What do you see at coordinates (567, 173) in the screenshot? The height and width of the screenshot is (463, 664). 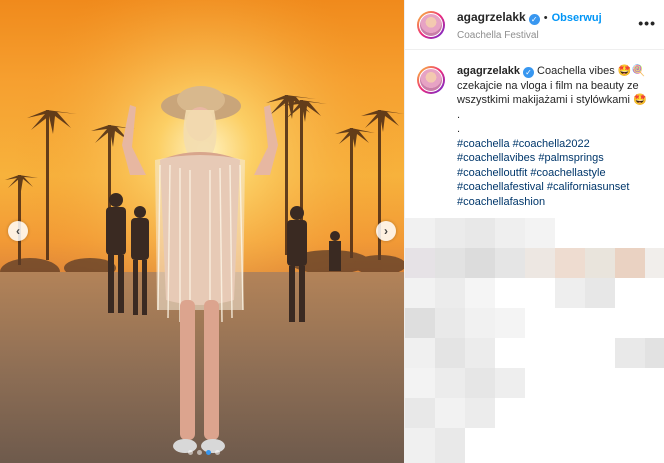 I see `hashtag-link: #coachellastyle` at bounding box center [567, 173].